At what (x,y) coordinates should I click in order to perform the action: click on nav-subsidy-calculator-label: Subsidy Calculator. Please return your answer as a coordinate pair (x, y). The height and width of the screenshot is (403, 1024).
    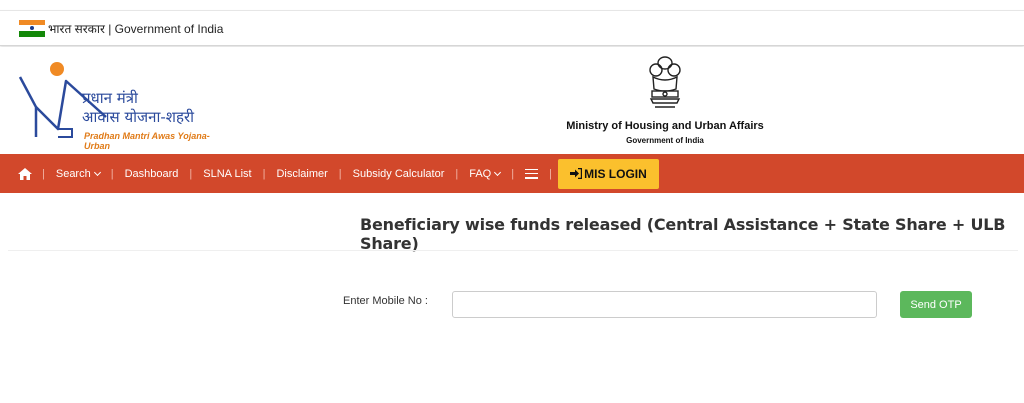
    Looking at the image, I should click on (398, 173).